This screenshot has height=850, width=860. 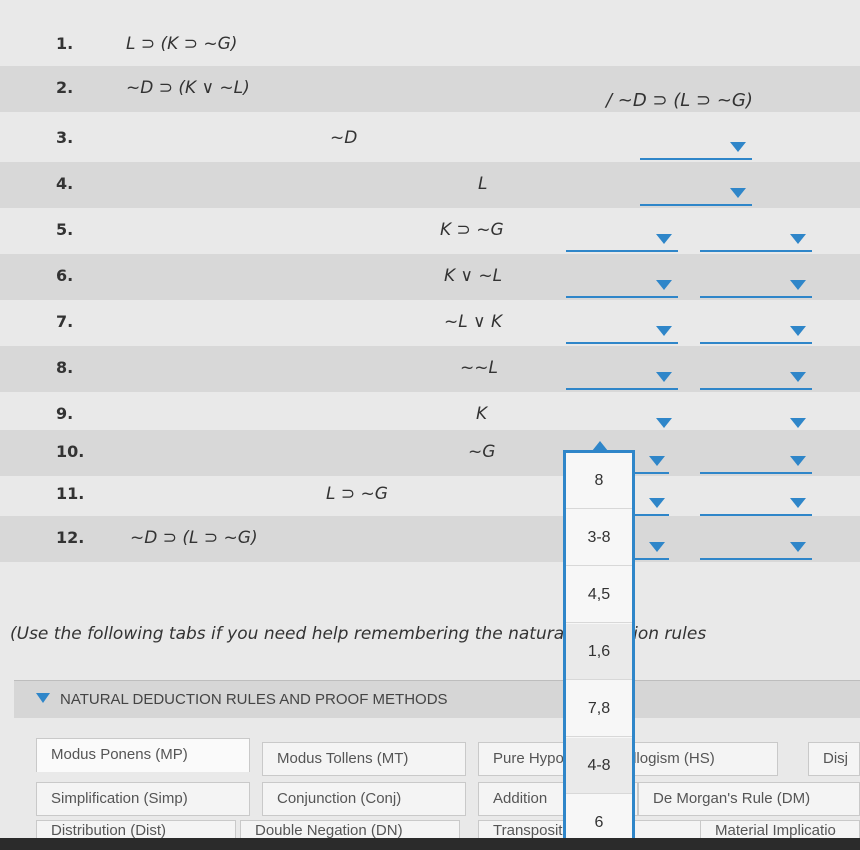 What do you see at coordinates (600, 446) in the screenshot?
I see `caret-up-icon` at bounding box center [600, 446].